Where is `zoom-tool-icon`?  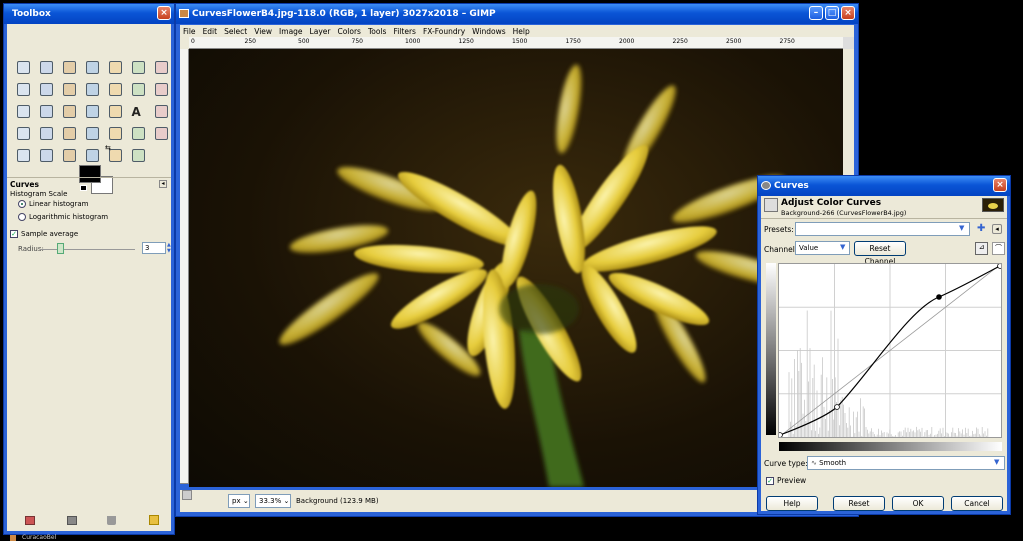
zoom-tool-icon is located at coordinates (69, 89).